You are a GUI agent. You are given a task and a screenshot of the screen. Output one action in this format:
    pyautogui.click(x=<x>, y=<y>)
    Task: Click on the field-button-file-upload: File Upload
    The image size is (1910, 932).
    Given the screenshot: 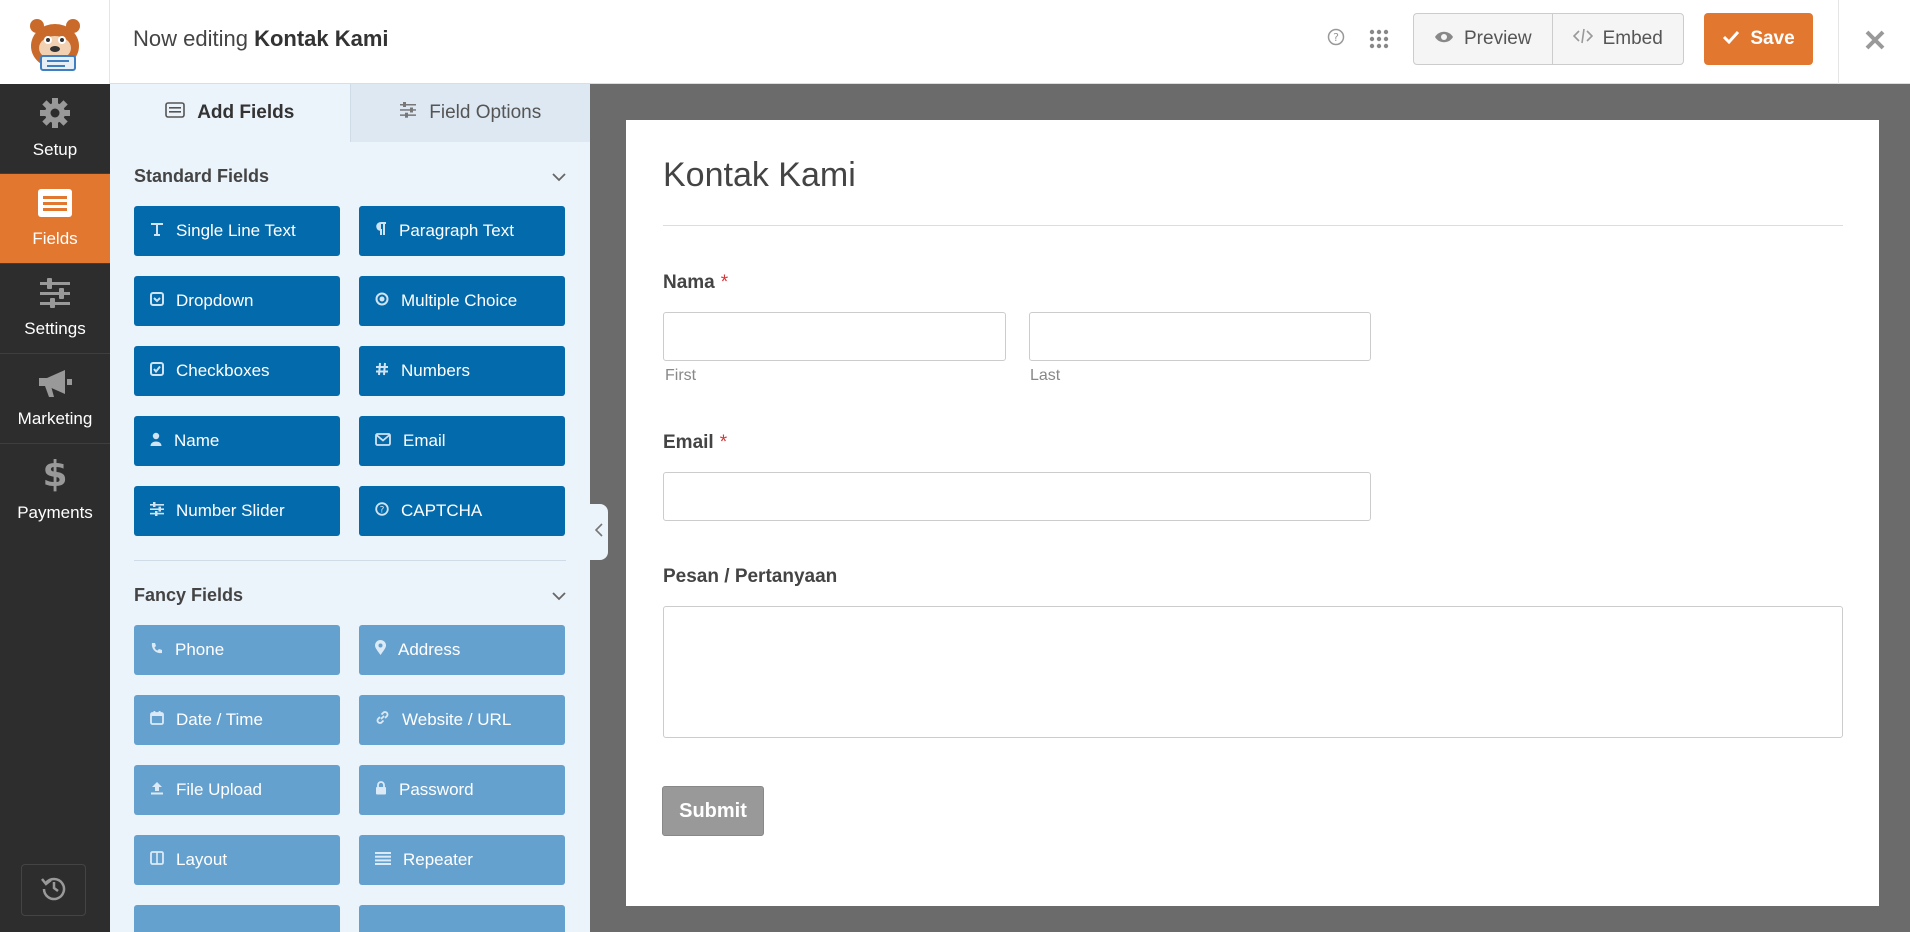 What is the action you would take?
    pyautogui.click(x=237, y=790)
    